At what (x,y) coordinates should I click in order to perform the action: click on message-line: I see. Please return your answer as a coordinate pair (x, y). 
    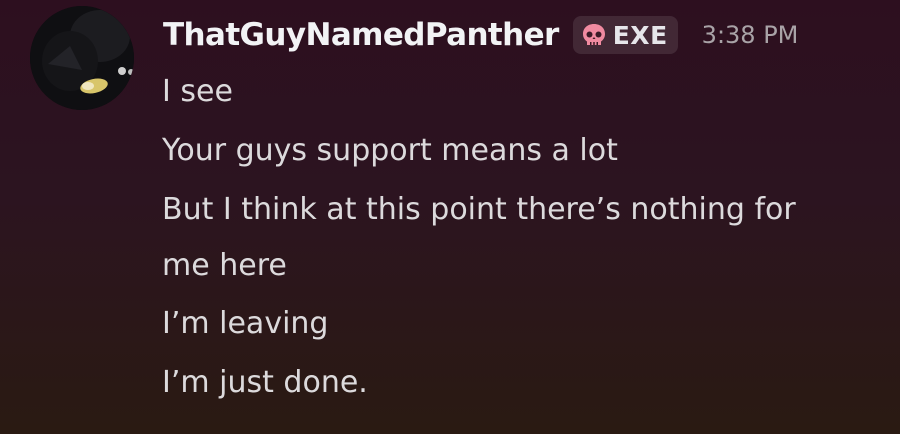
    Looking at the image, I should click on (197, 91).